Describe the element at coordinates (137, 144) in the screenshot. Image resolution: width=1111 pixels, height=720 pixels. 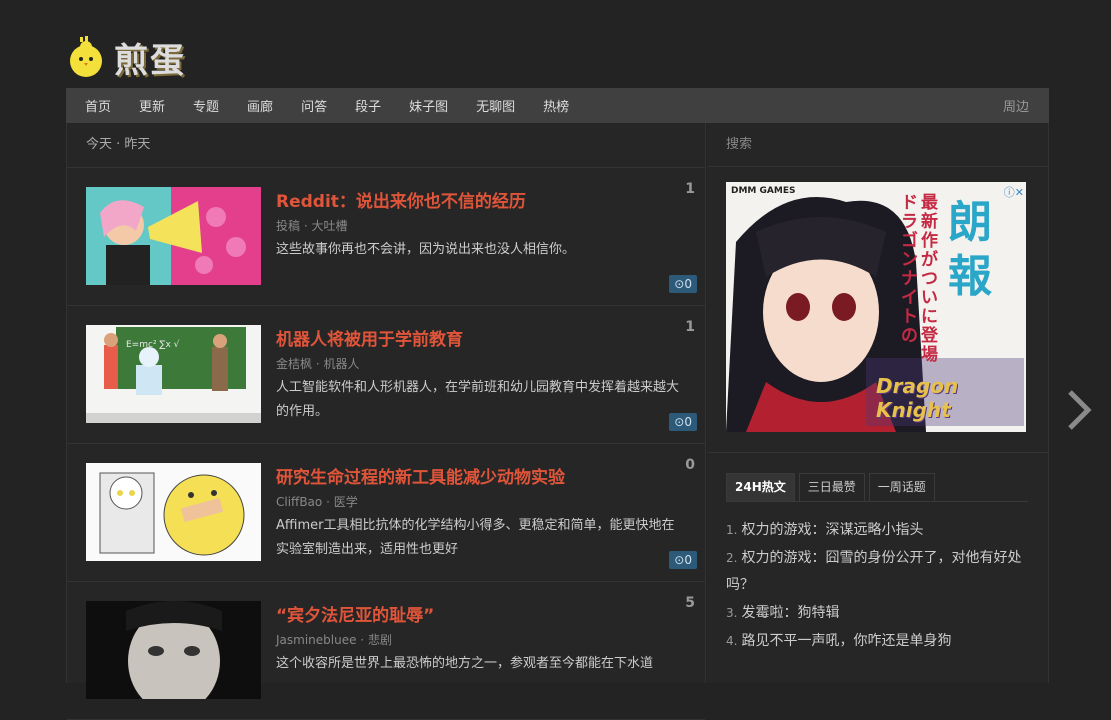
I see `tab-yesterday: 昨天` at that location.